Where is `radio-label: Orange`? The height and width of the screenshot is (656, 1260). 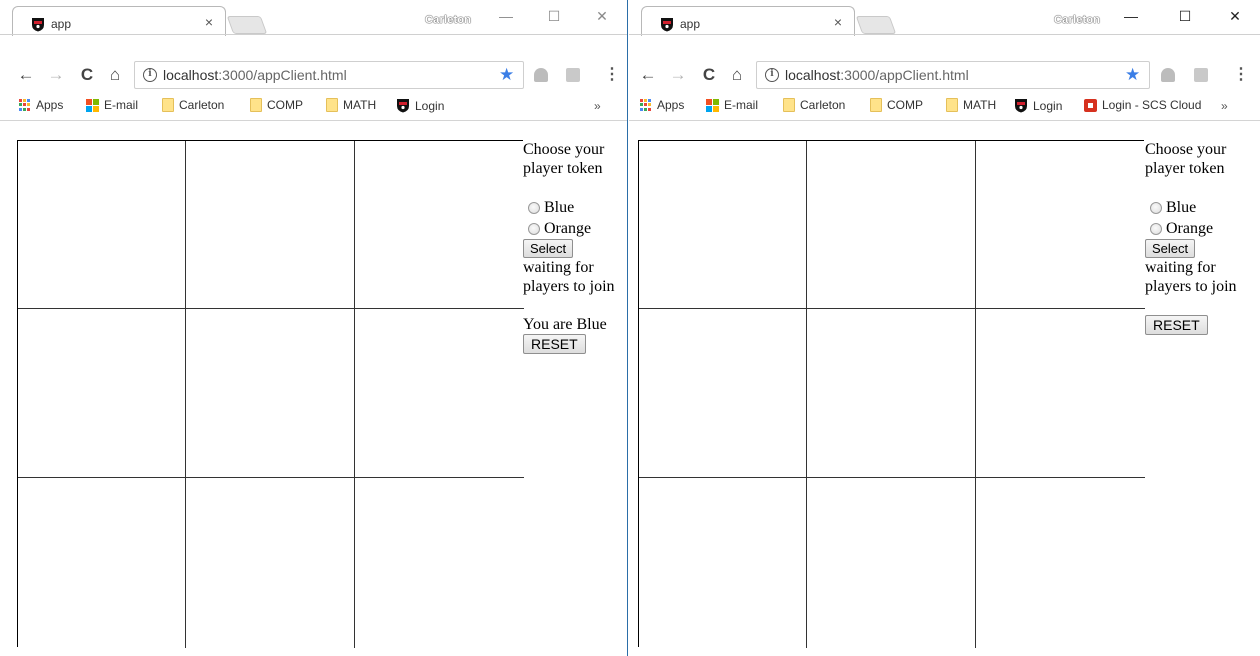
radio-label: Orange is located at coordinates (568, 228).